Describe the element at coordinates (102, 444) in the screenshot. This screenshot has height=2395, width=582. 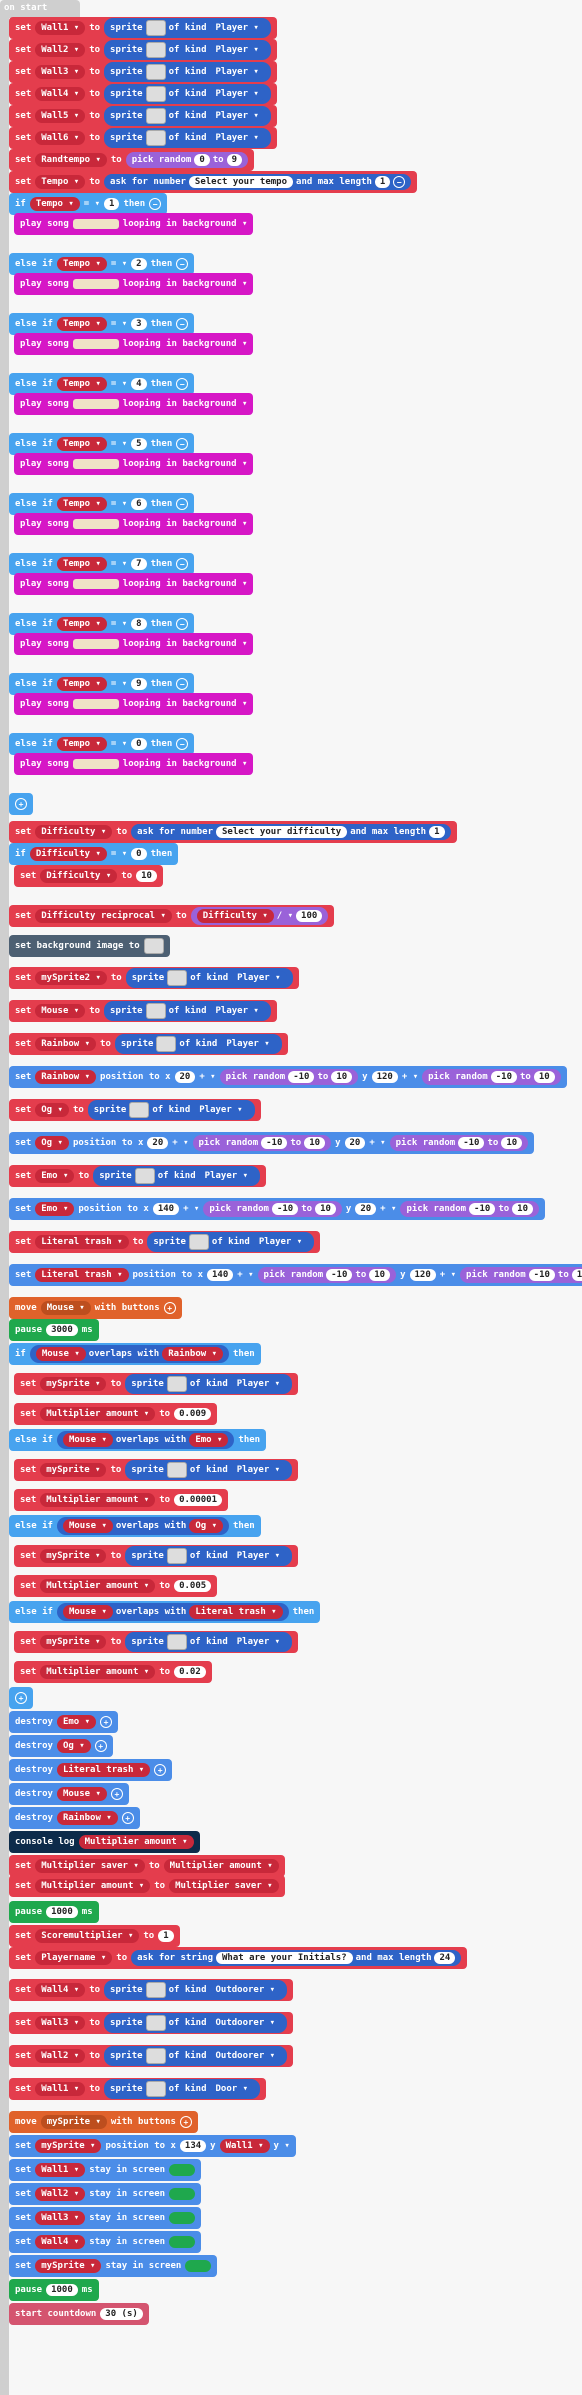
I see `if-tempo-block: else if Tempo ▾ = ▾ 5 then −` at that location.